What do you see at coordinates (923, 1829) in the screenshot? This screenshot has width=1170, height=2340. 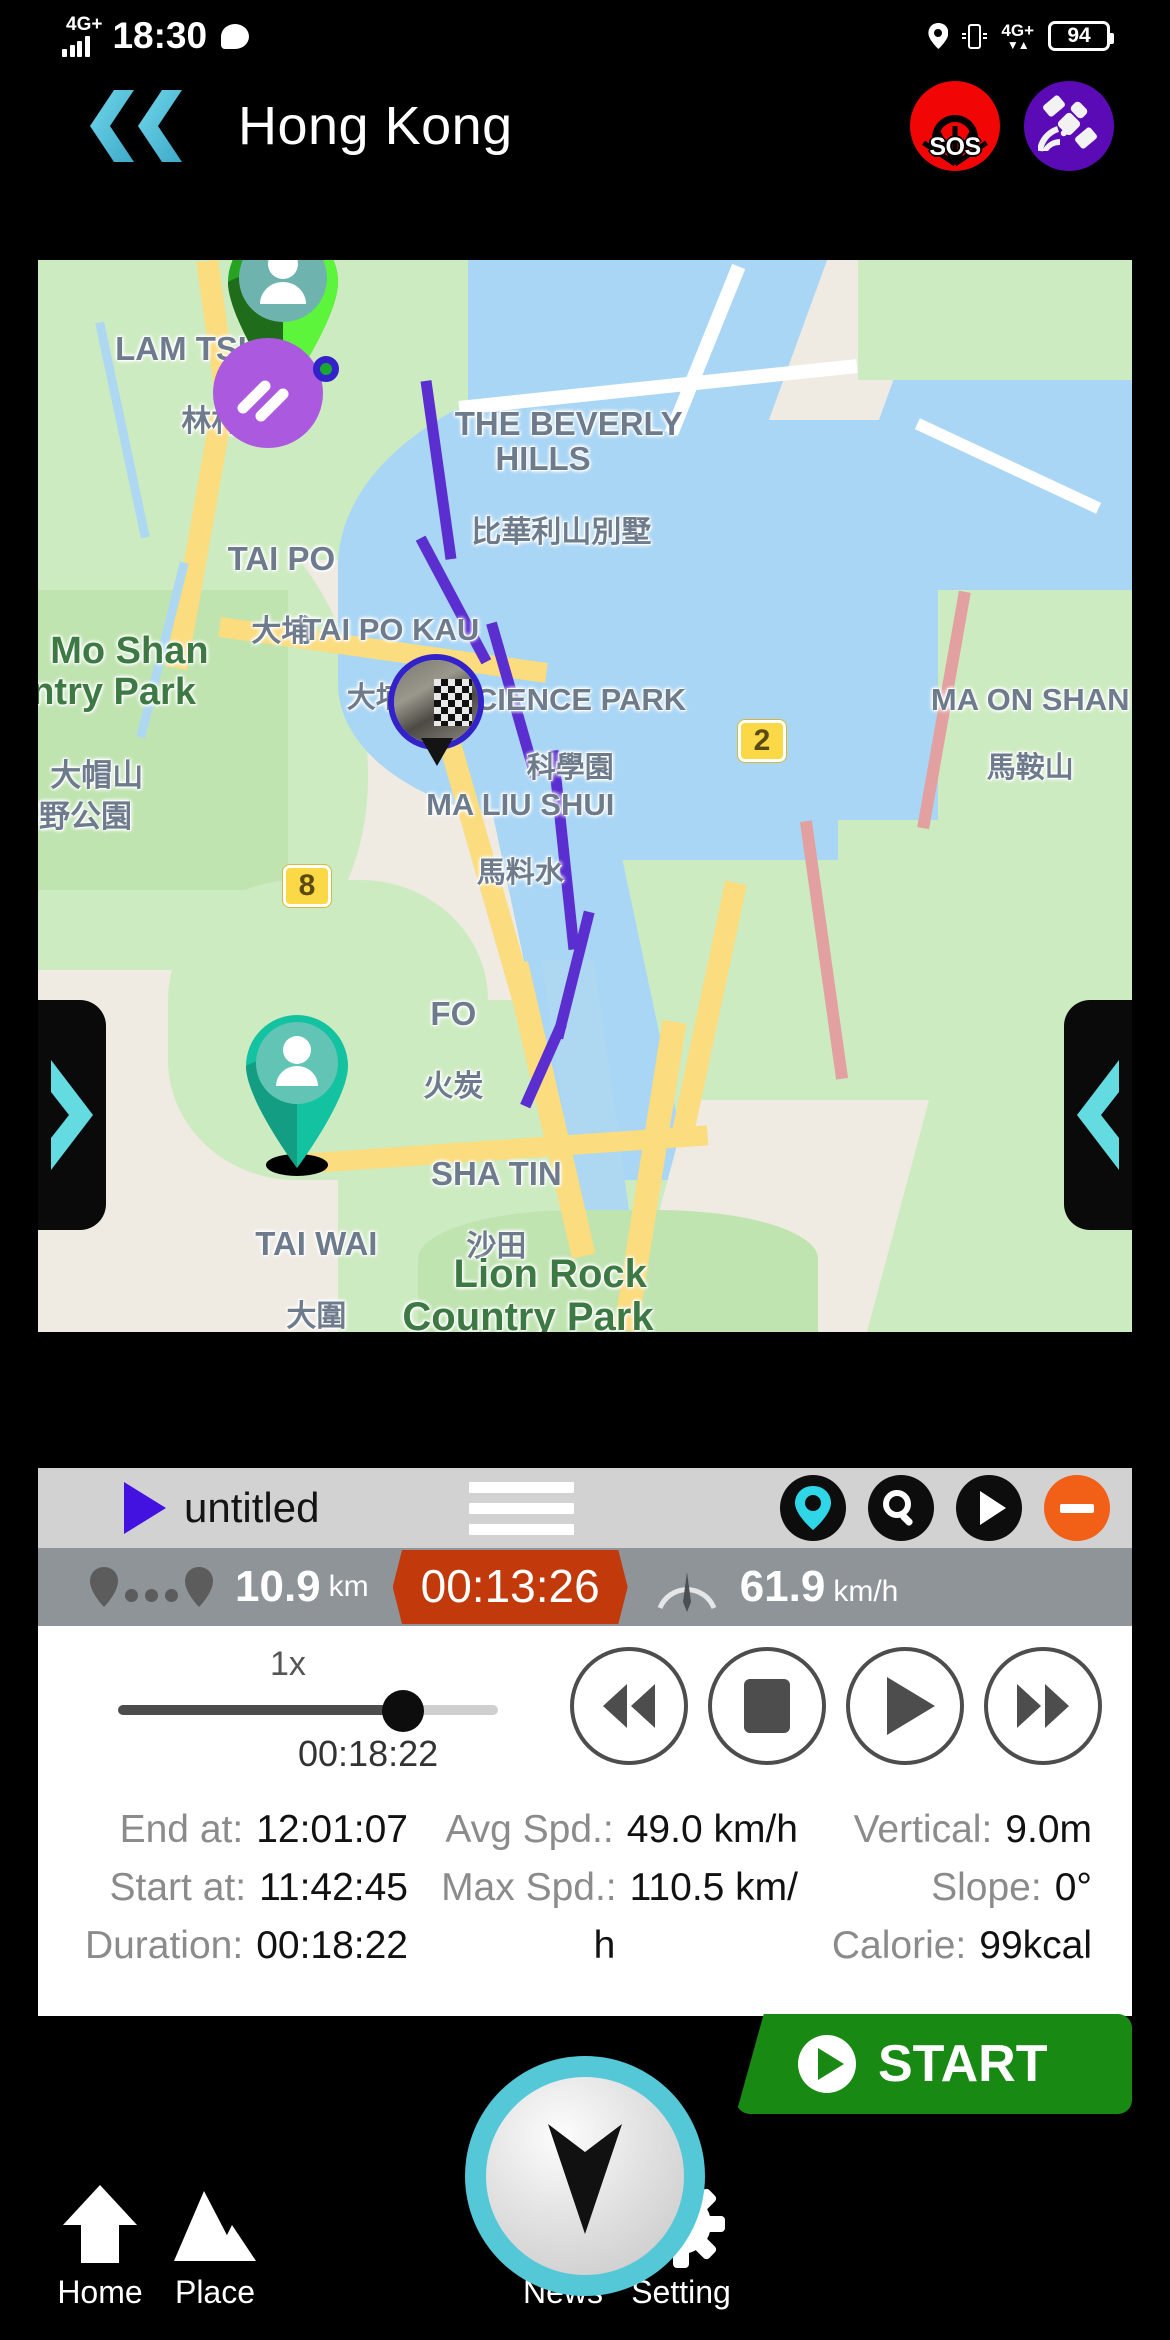 I see `detail-label: Vertical:` at bounding box center [923, 1829].